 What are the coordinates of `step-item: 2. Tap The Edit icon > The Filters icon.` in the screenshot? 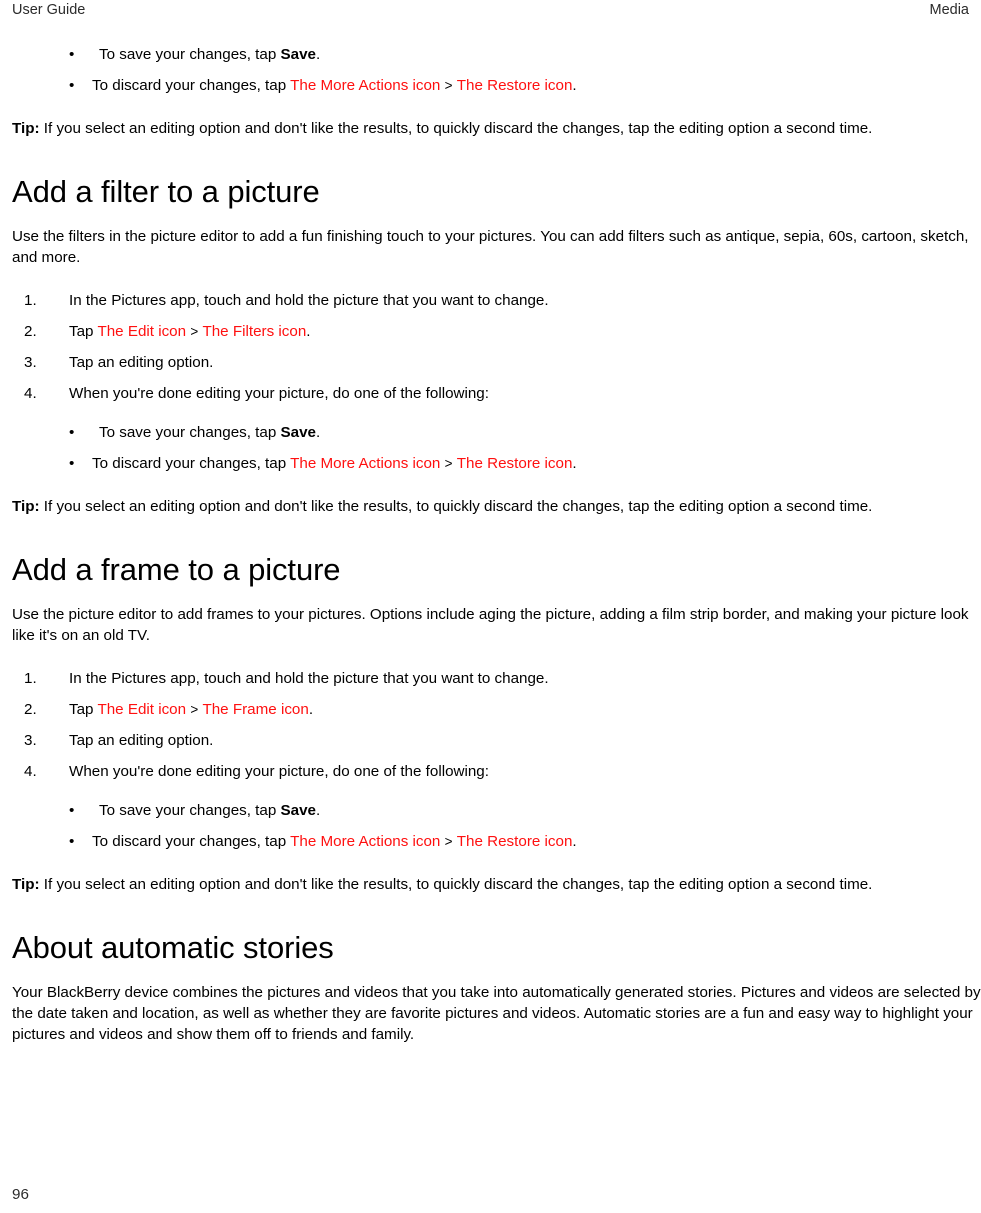 It's located at (496, 331).